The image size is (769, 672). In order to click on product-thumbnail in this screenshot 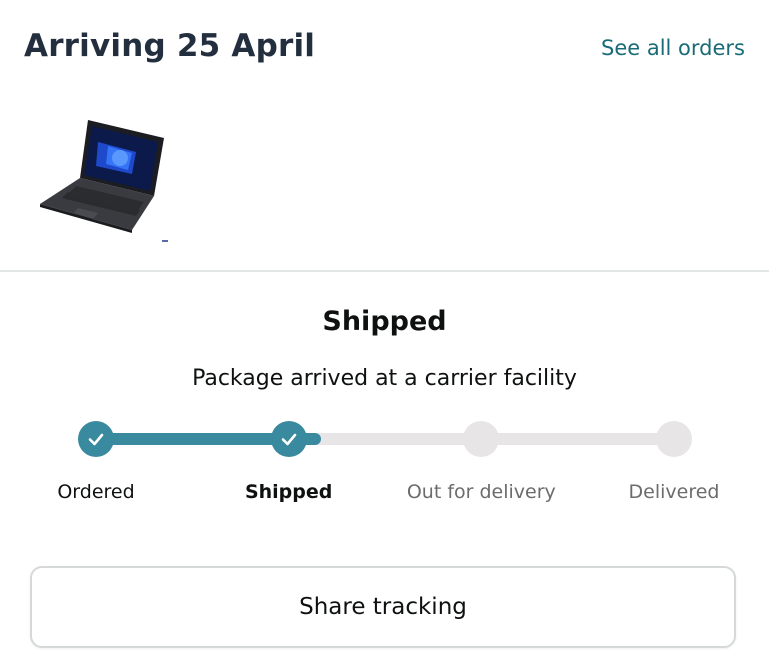, I will do `click(104, 182)`.